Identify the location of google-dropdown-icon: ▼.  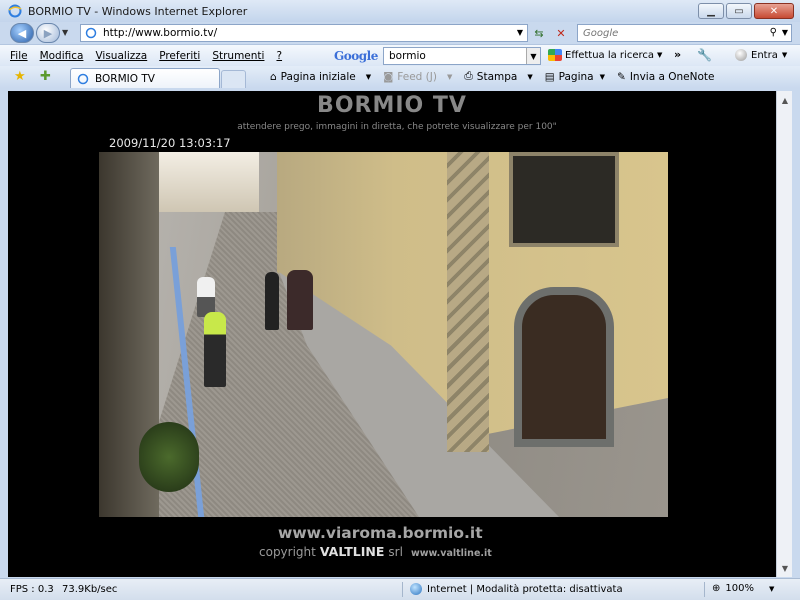
(533, 56).